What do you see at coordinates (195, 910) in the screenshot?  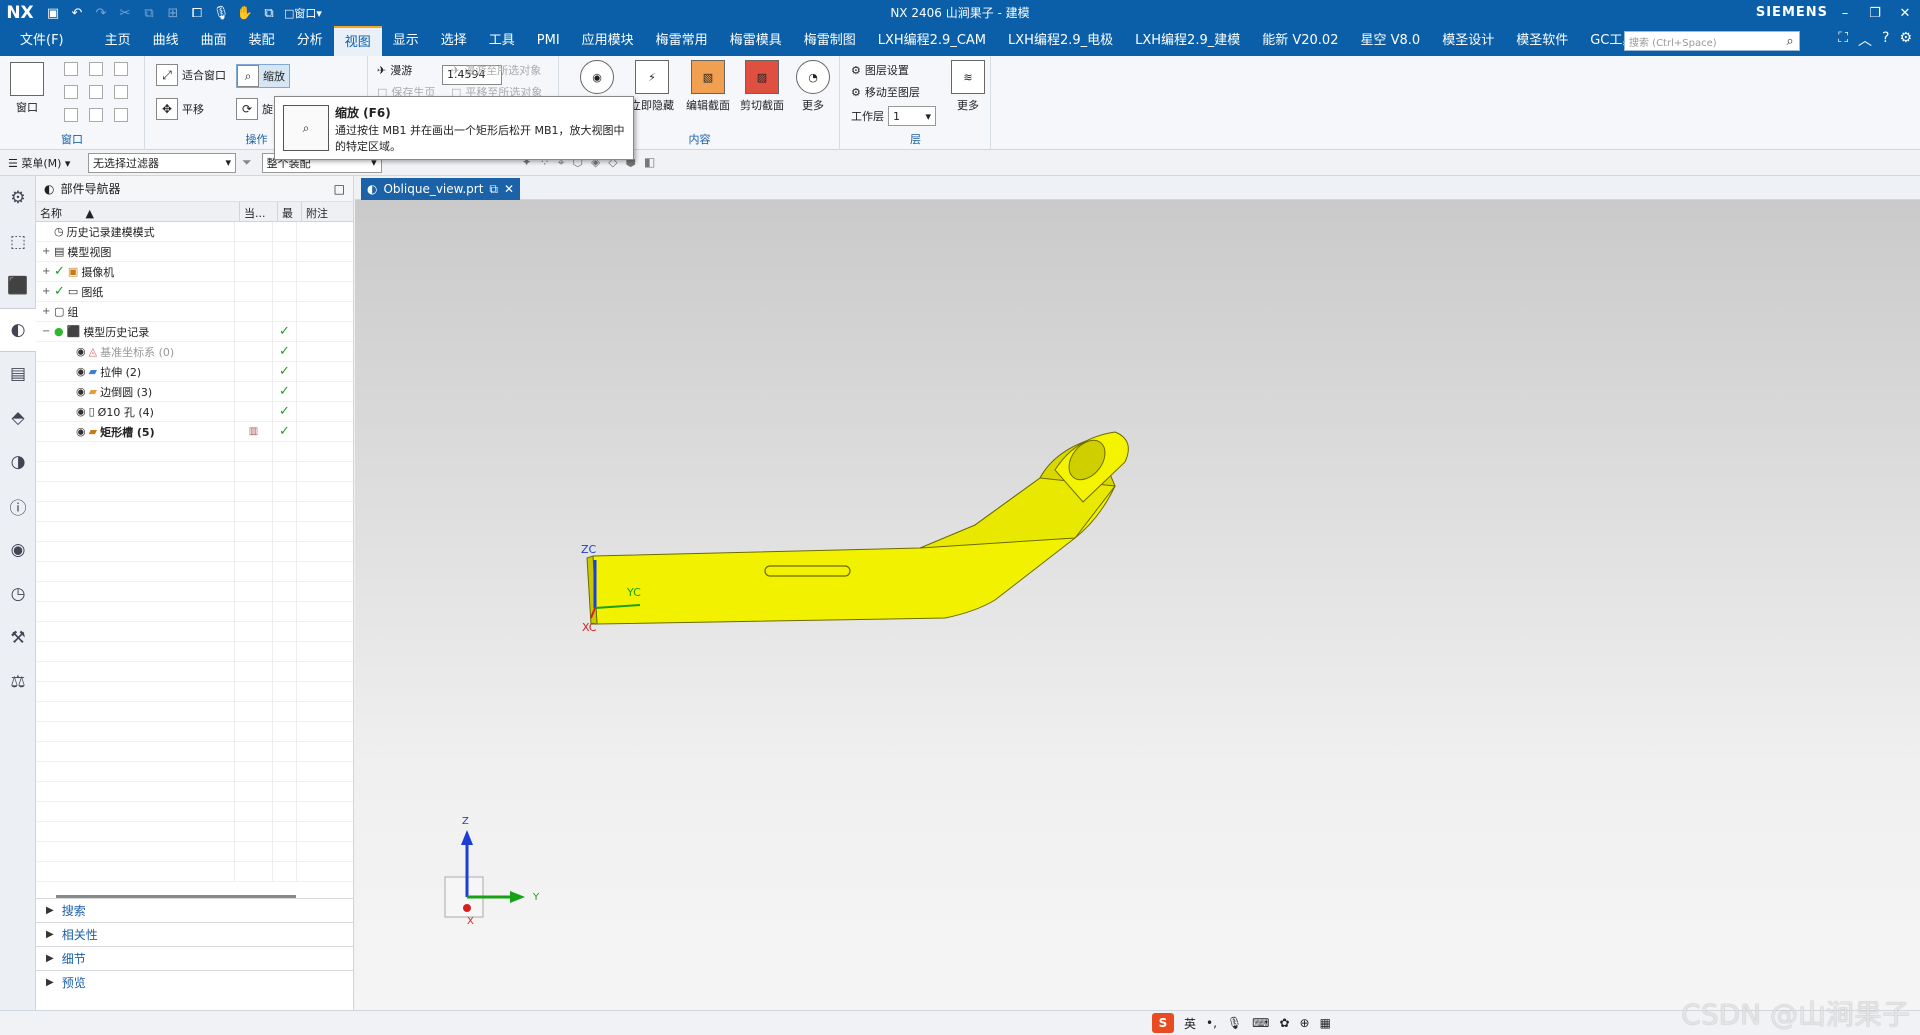 I see `section-0: ▶ 搜索` at bounding box center [195, 910].